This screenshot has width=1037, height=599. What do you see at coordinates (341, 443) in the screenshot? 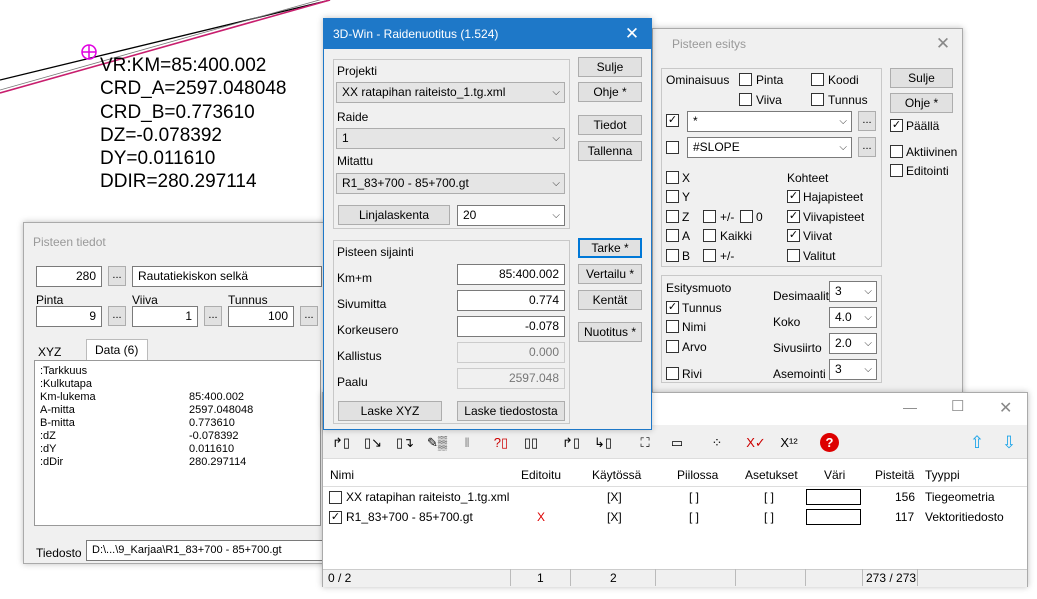
I see `open-file-icon: ↱▯` at bounding box center [341, 443].